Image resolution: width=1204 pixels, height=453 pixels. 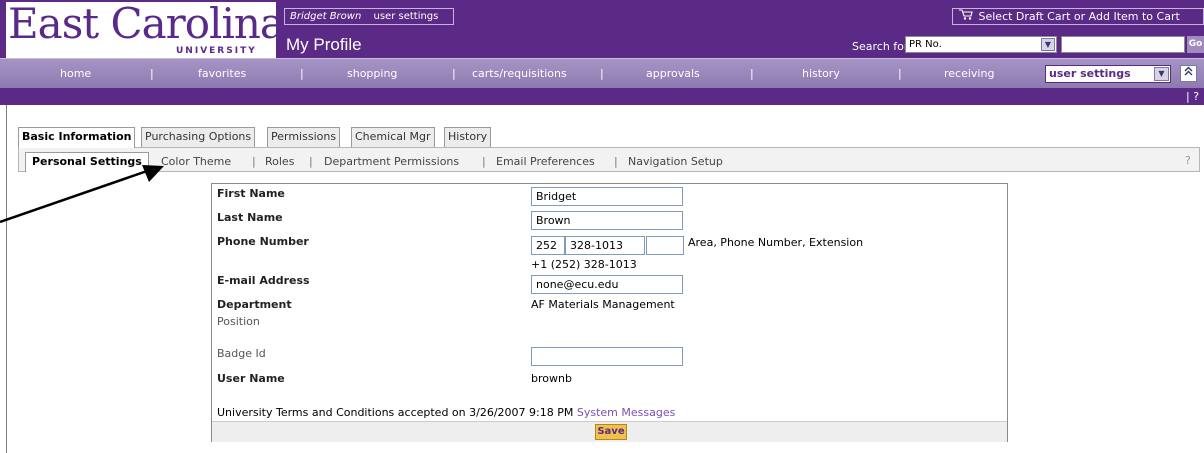 What do you see at coordinates (880, 46) in the screenshot?
I see `search-label: Search for` at bounding box center [880, 46].